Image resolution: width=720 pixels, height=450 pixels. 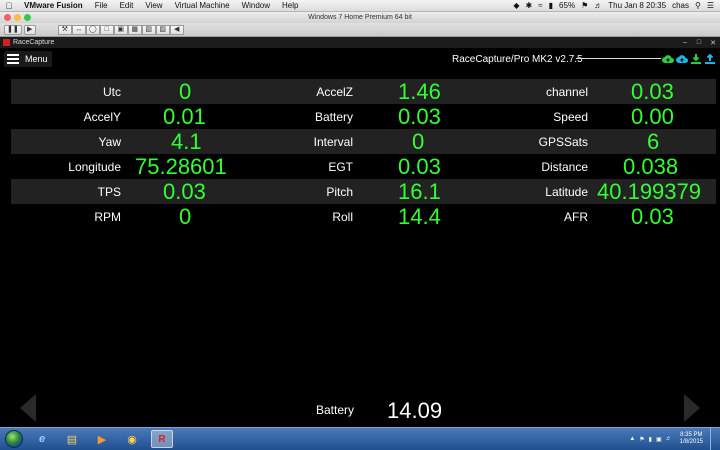 I want to click on forward-icon: ▶, so click(x=29, y=29).